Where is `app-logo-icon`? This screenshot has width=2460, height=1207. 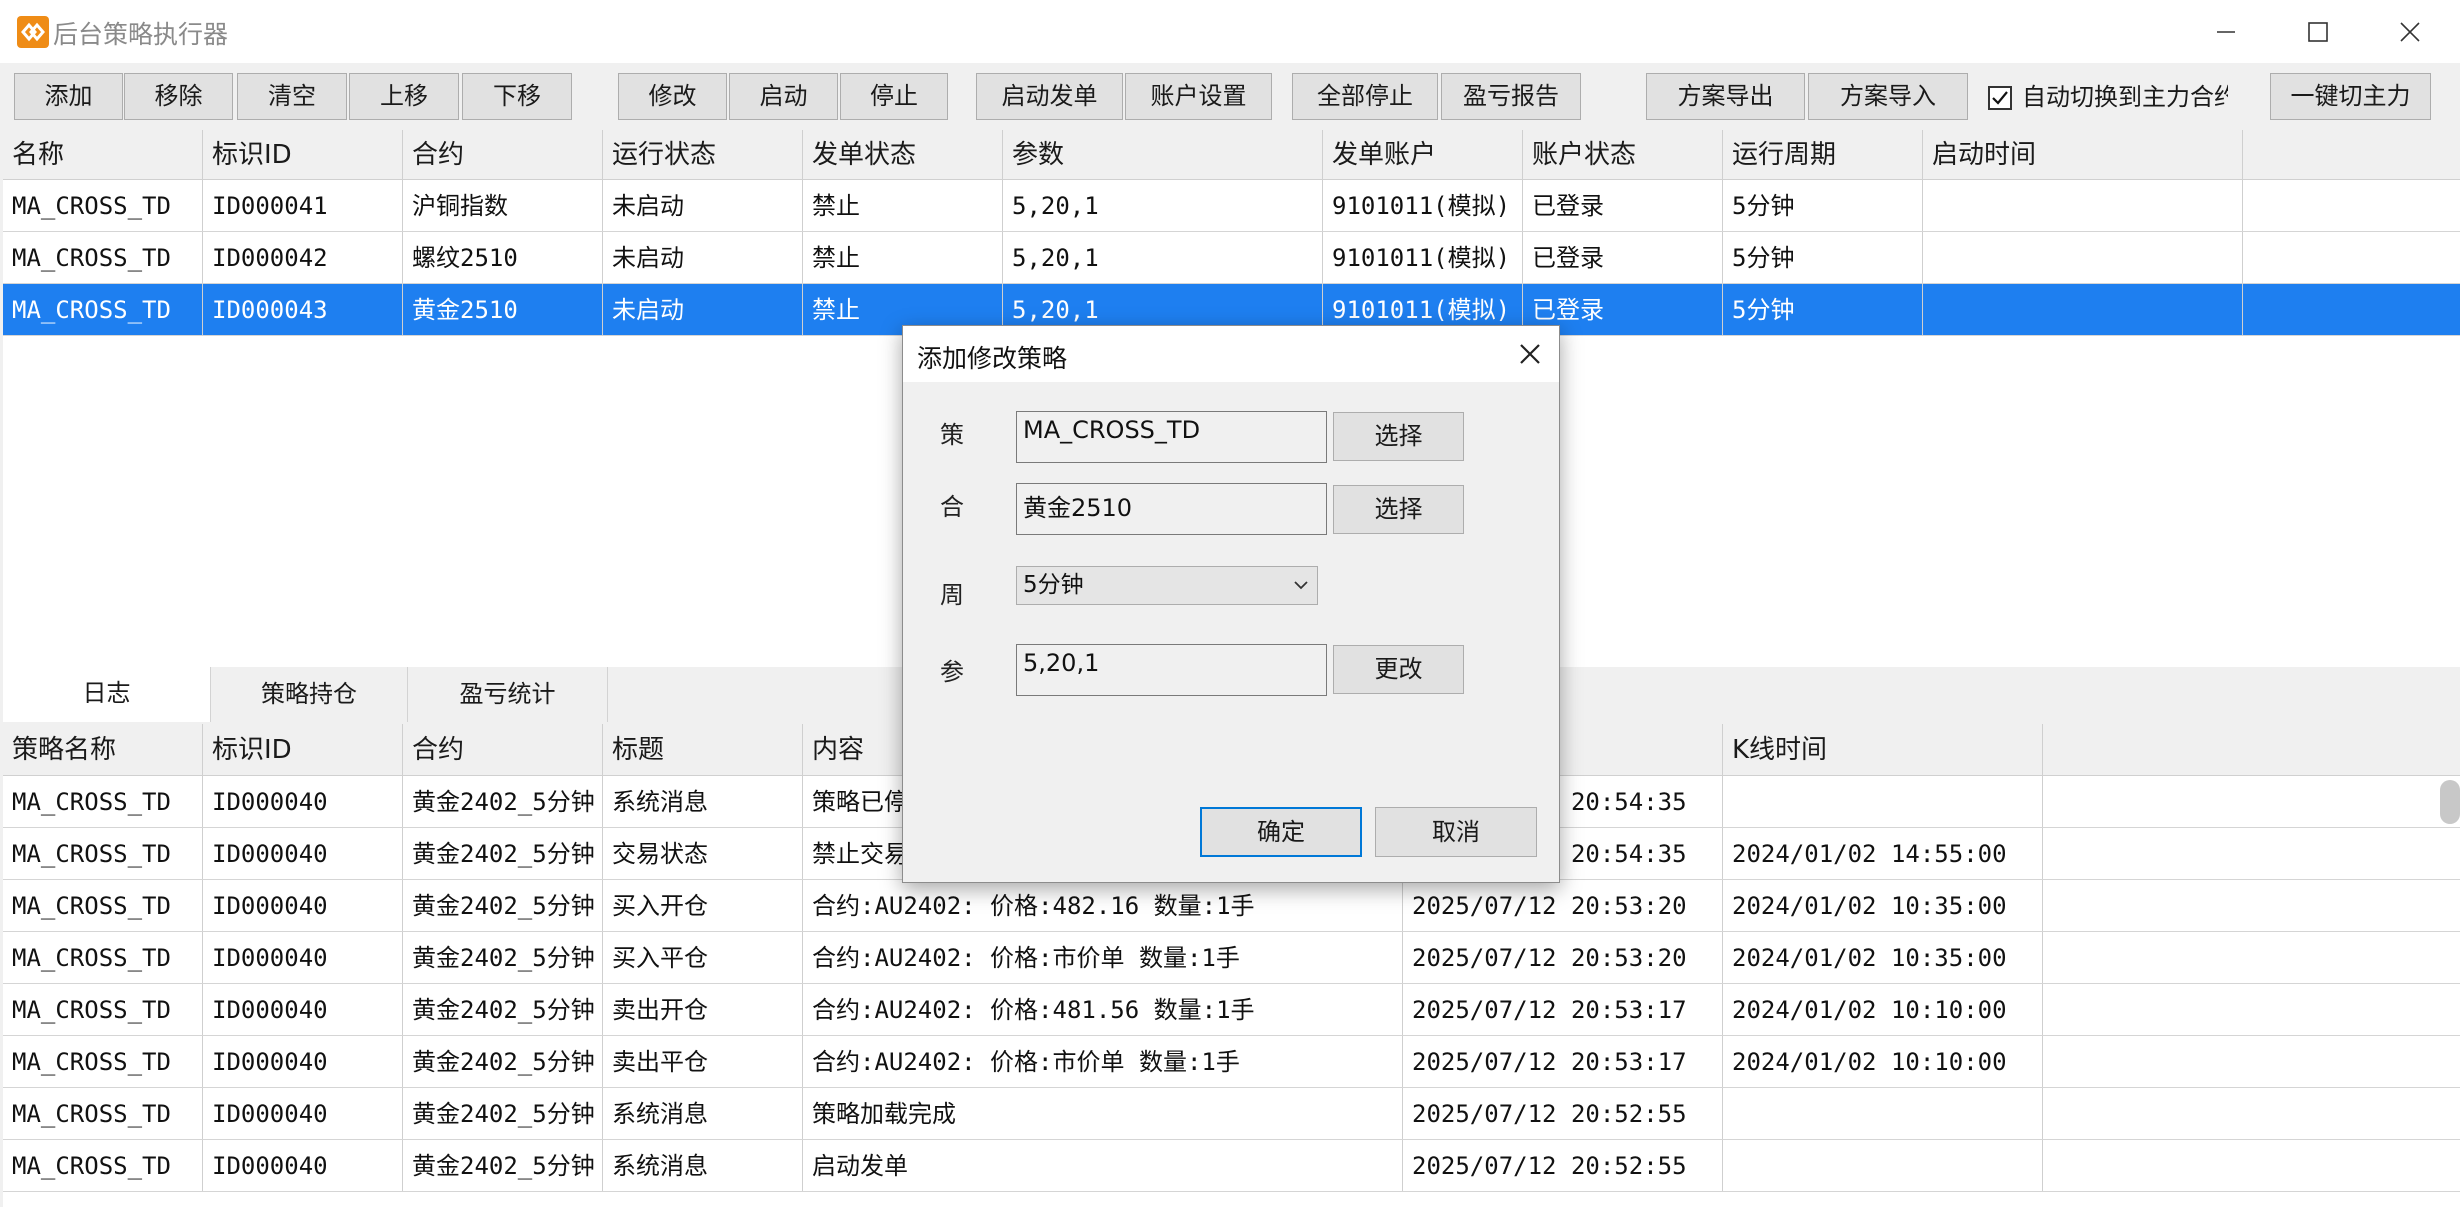 app-logo-icon is located at coordinates (33, 32).